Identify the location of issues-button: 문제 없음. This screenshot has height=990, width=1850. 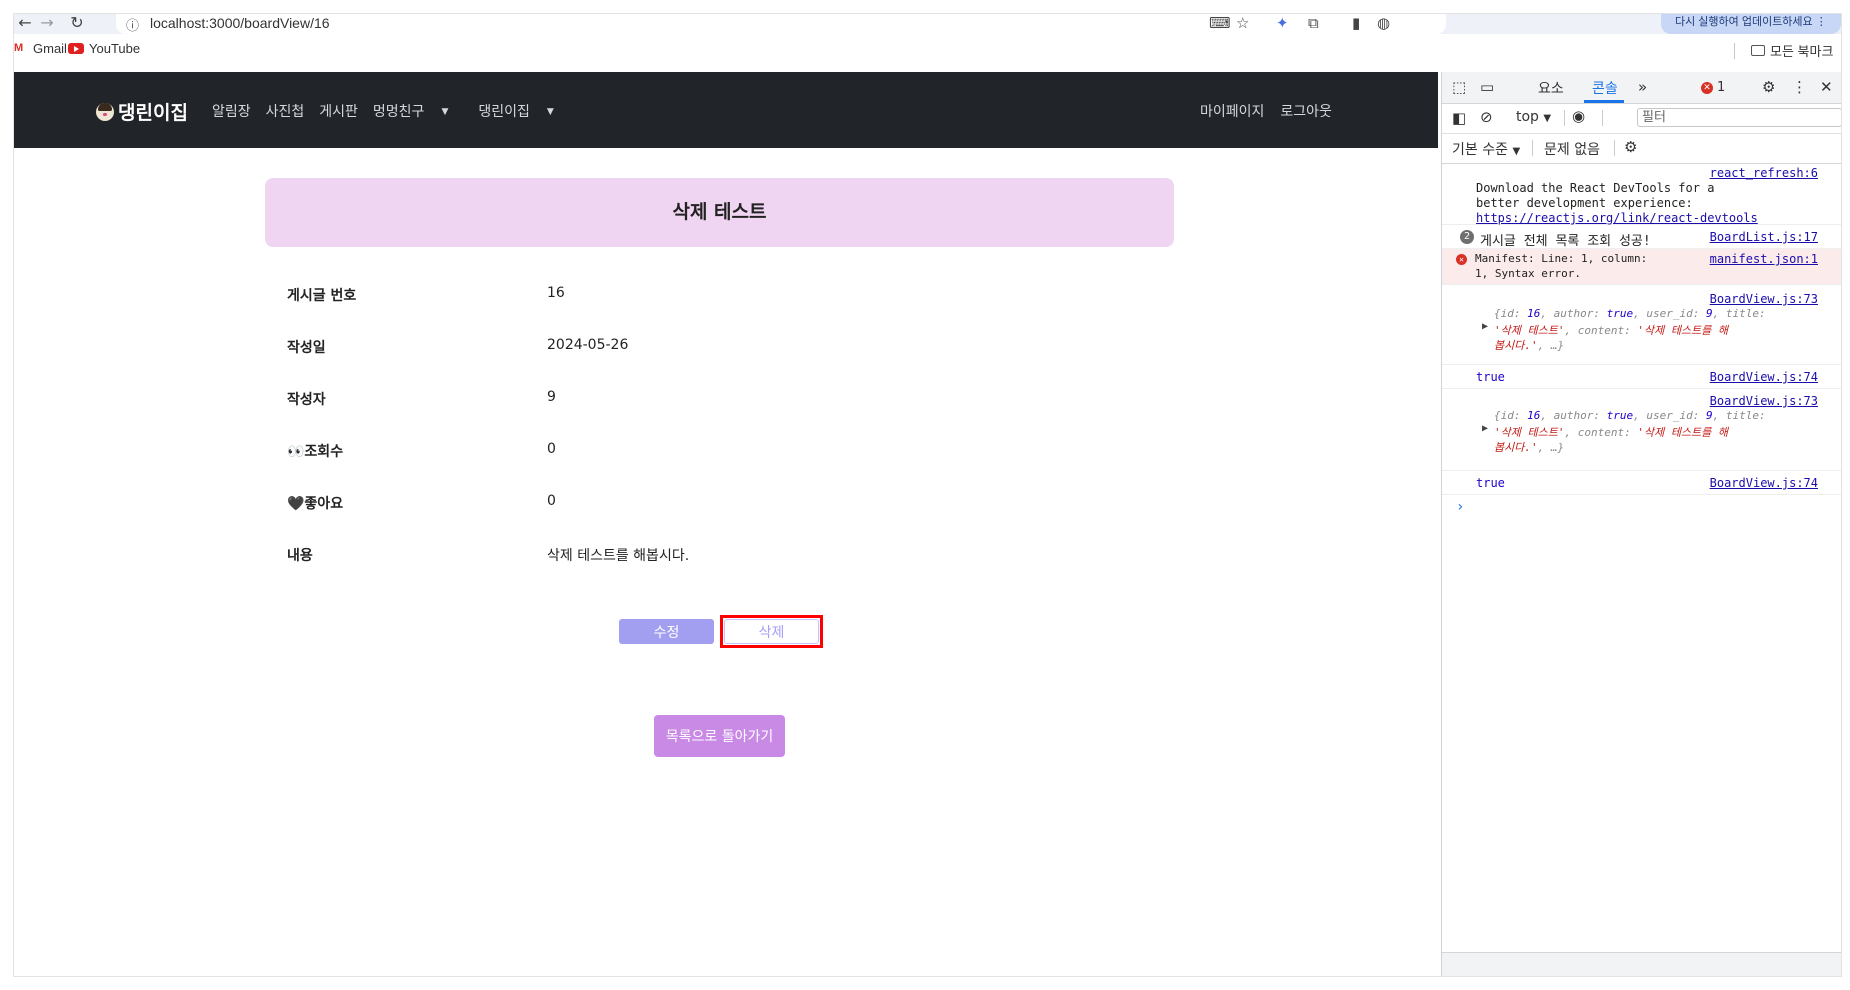
(1572, 149).